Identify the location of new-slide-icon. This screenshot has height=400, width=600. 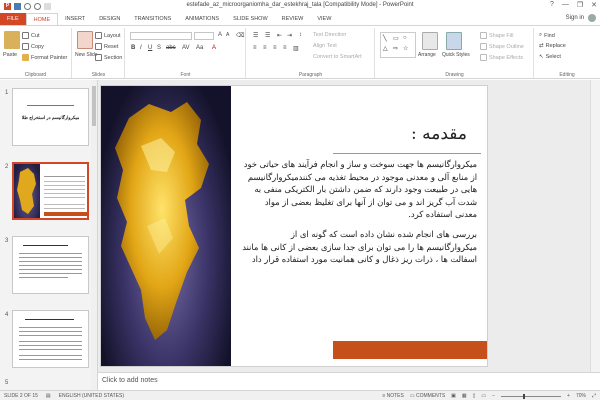
(85, 40).